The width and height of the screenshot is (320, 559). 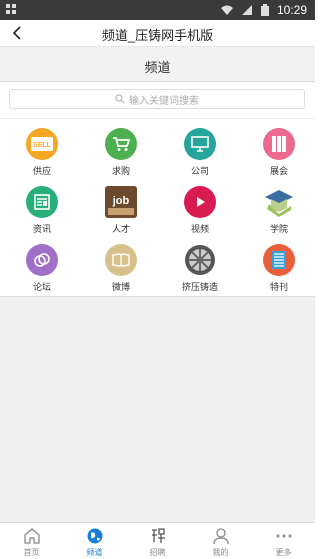 I want to click on sell-icon: SELL, so click(x=42, y=144).